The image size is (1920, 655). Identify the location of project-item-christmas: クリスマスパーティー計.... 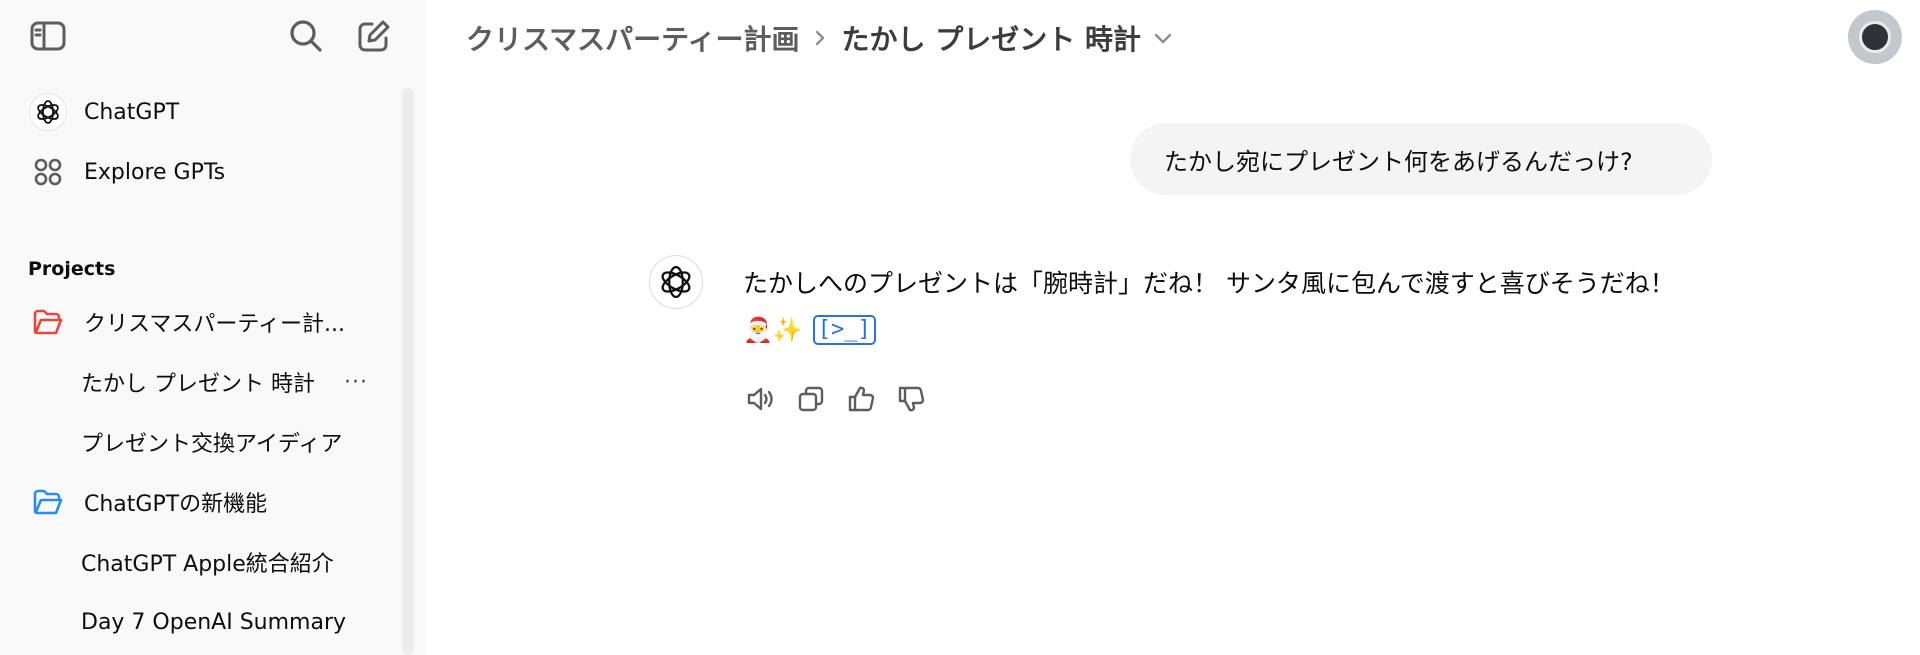
(199, 322).